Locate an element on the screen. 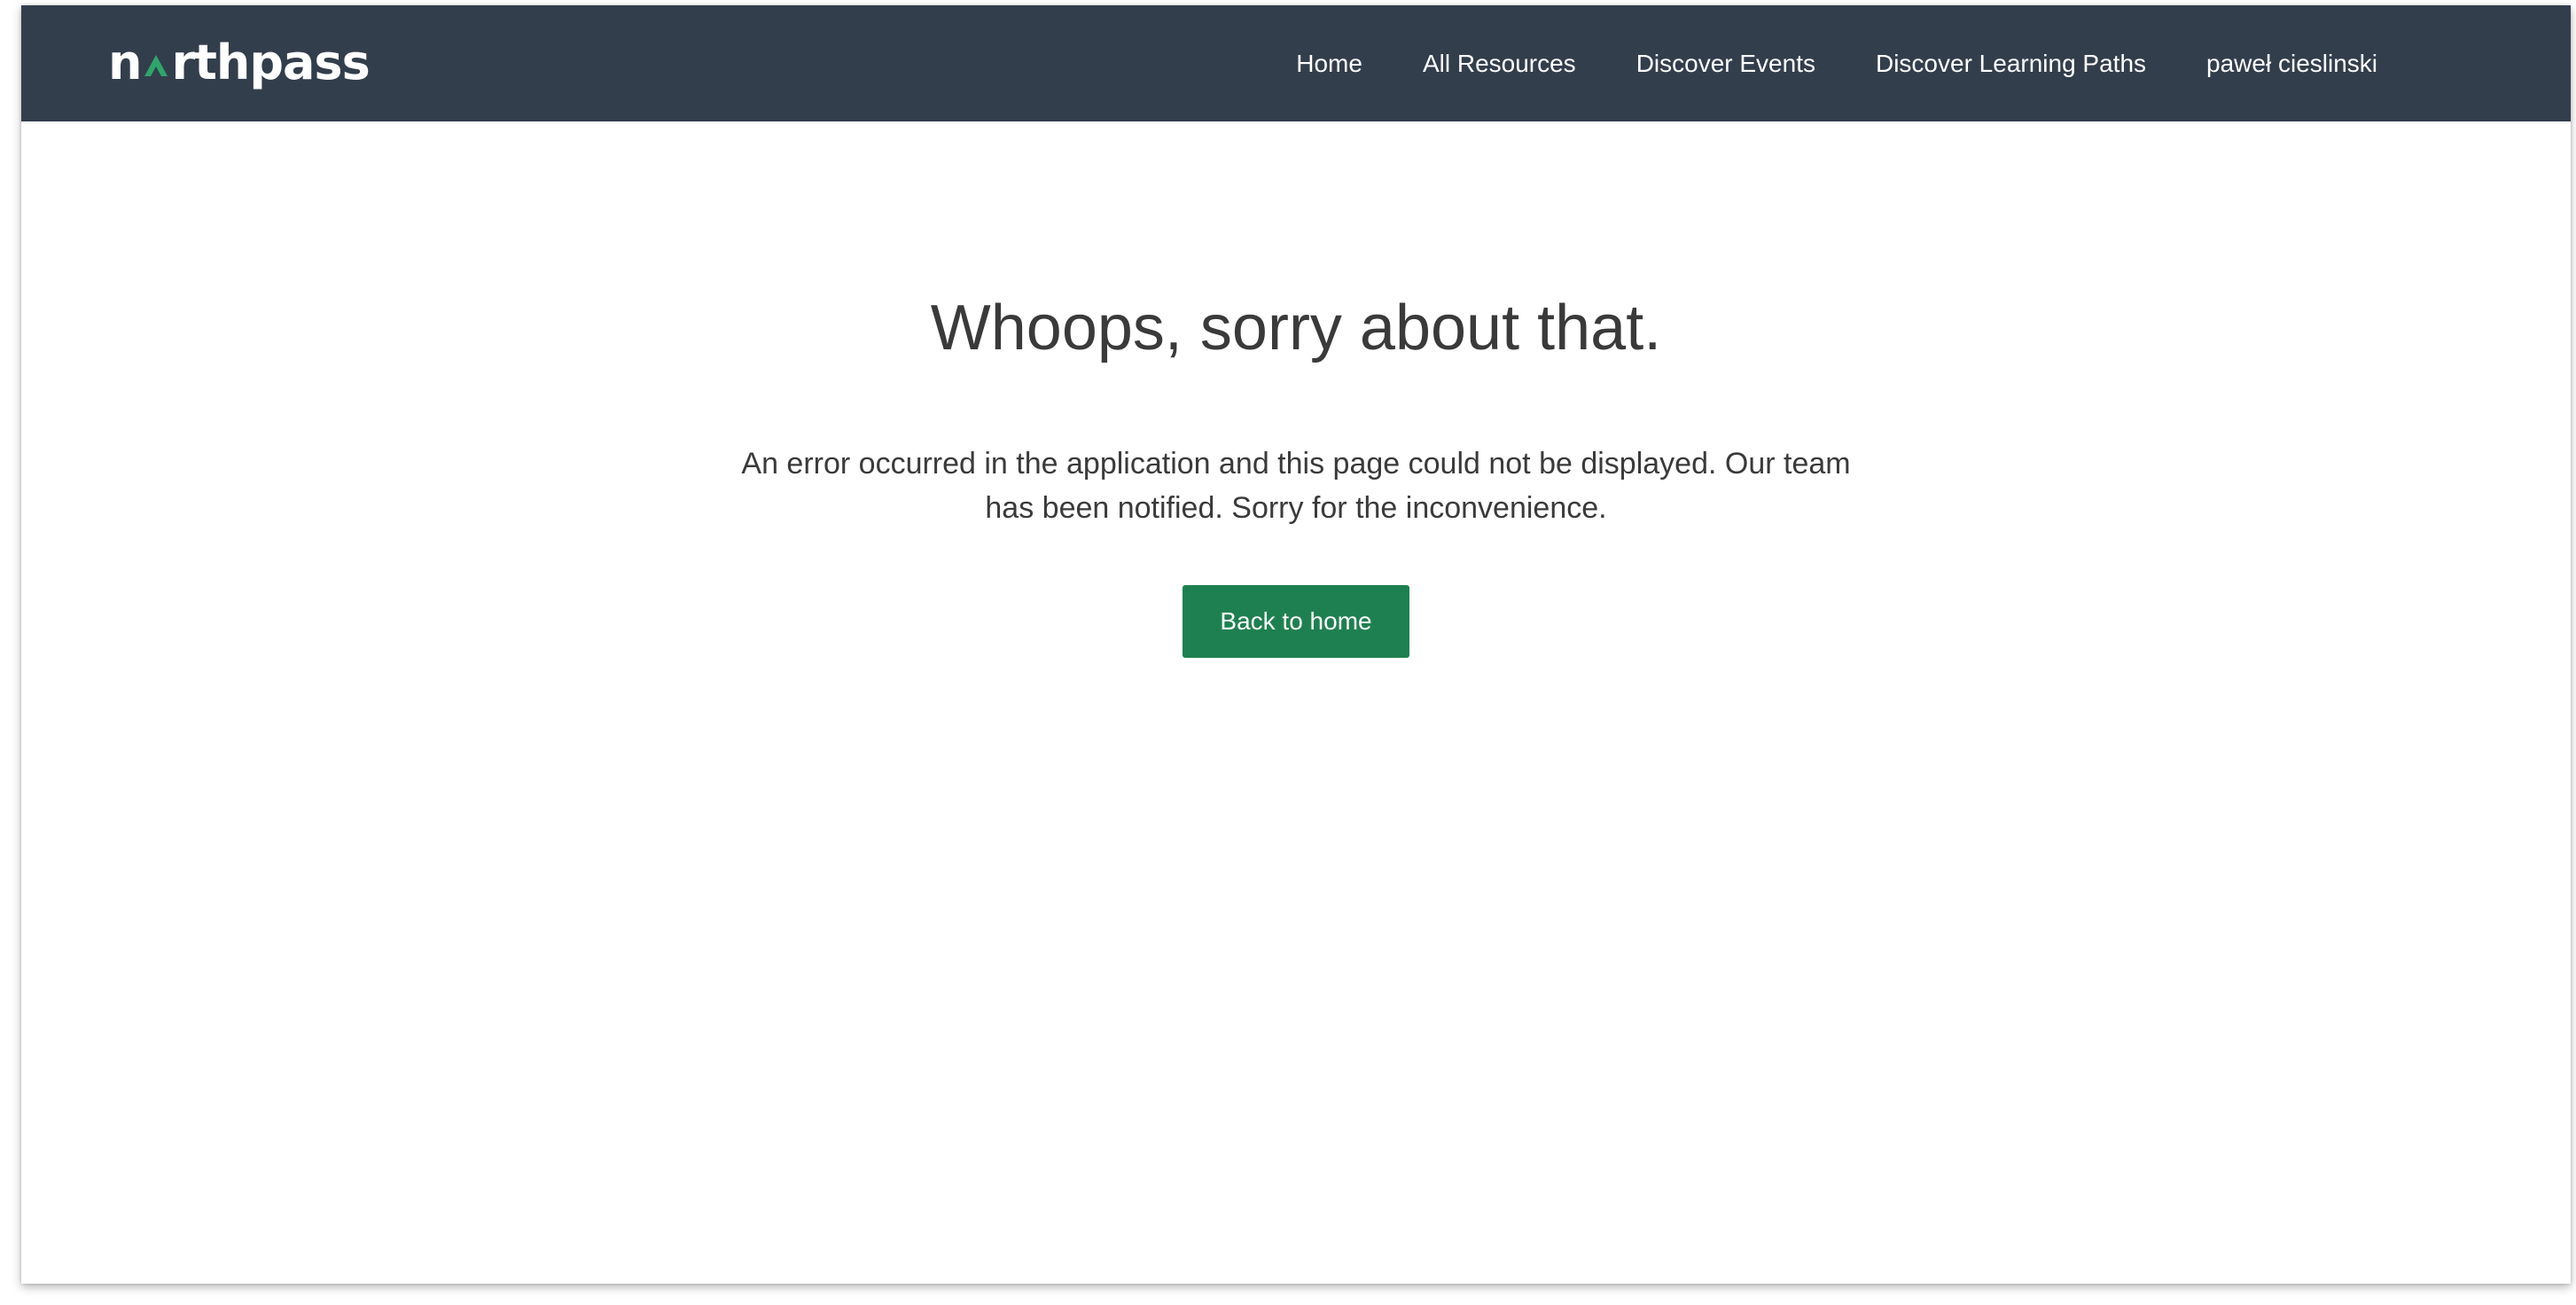 The width and height of the screenshot is (2576, 1305). back-to-home-button: Back to home is located at coordinates (1296, 621).